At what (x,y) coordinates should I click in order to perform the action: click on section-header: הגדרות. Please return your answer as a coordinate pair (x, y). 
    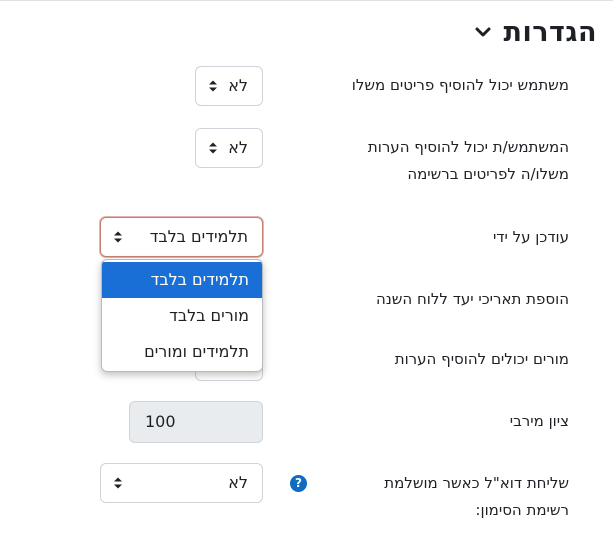
    Looking at the image, I should click on (535, 32).